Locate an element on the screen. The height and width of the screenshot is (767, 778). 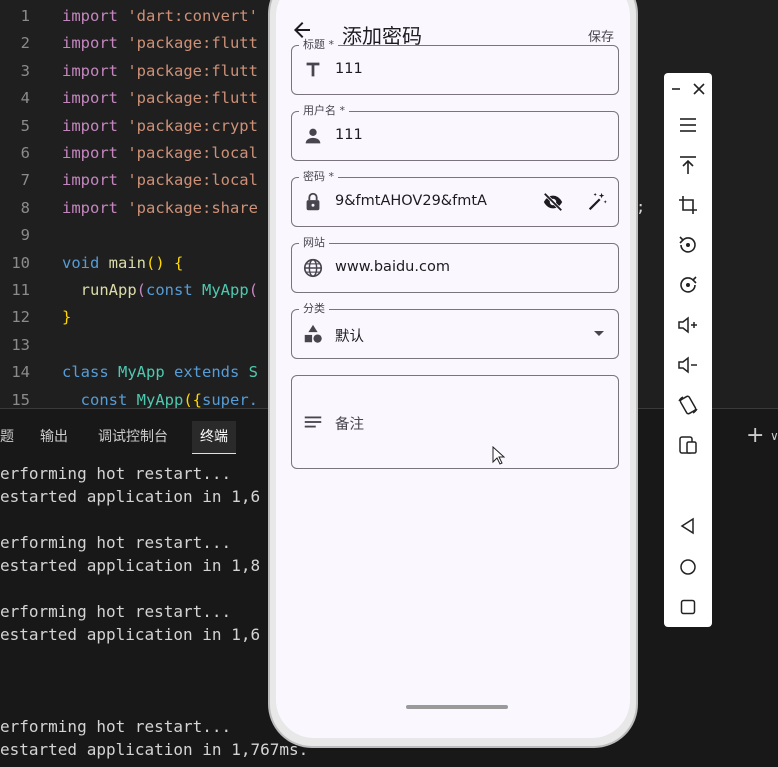
website-value: www.baidu.com is located at coordinates (392, 267).